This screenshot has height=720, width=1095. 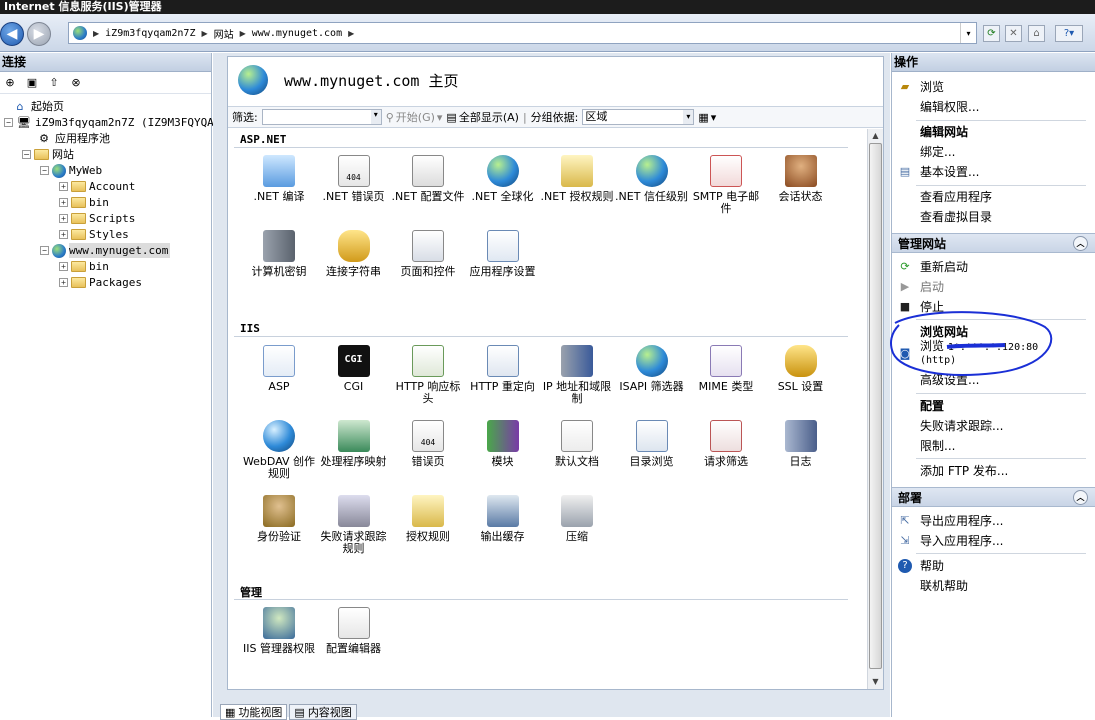 What do you see at coordinates (875, 406) in the screenshot?
I see `scrollbar-thumb` at bounding box center [875, 406].